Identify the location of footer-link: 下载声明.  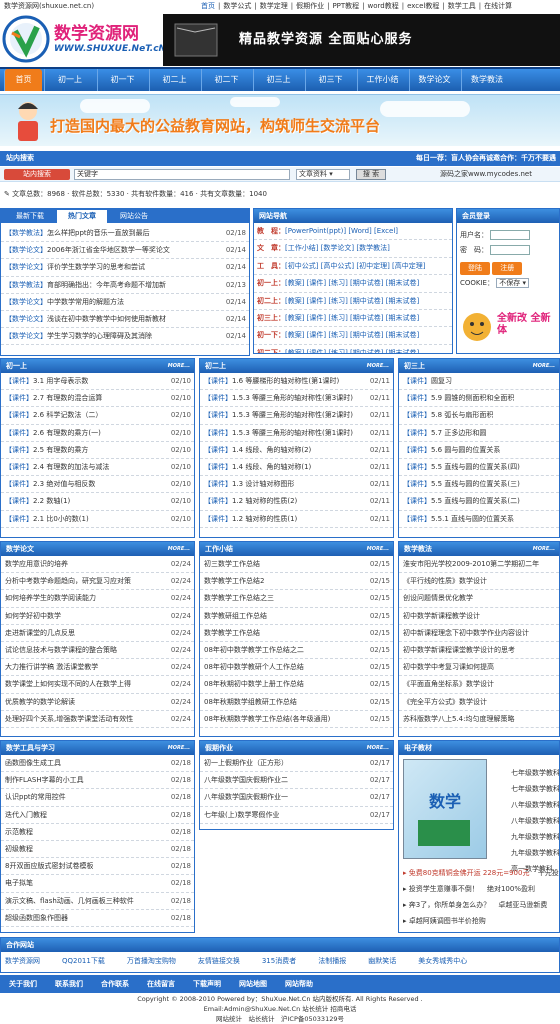
(207, 984).